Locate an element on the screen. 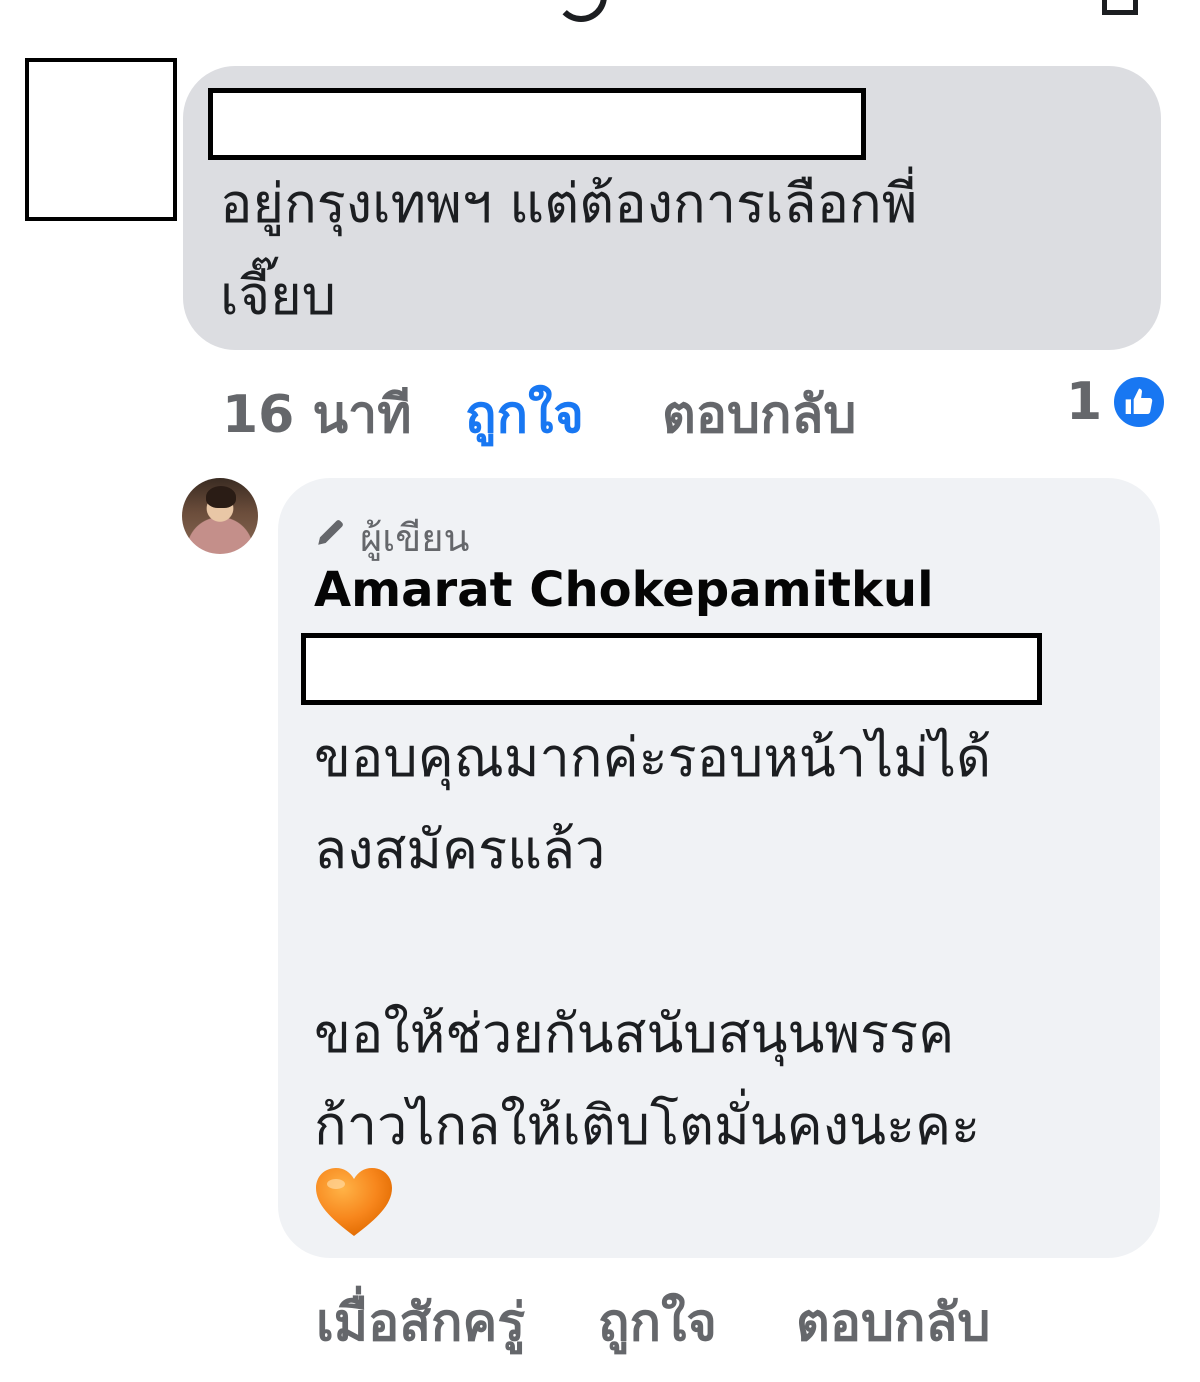  author-avatar is located at coordinates (220, 516).